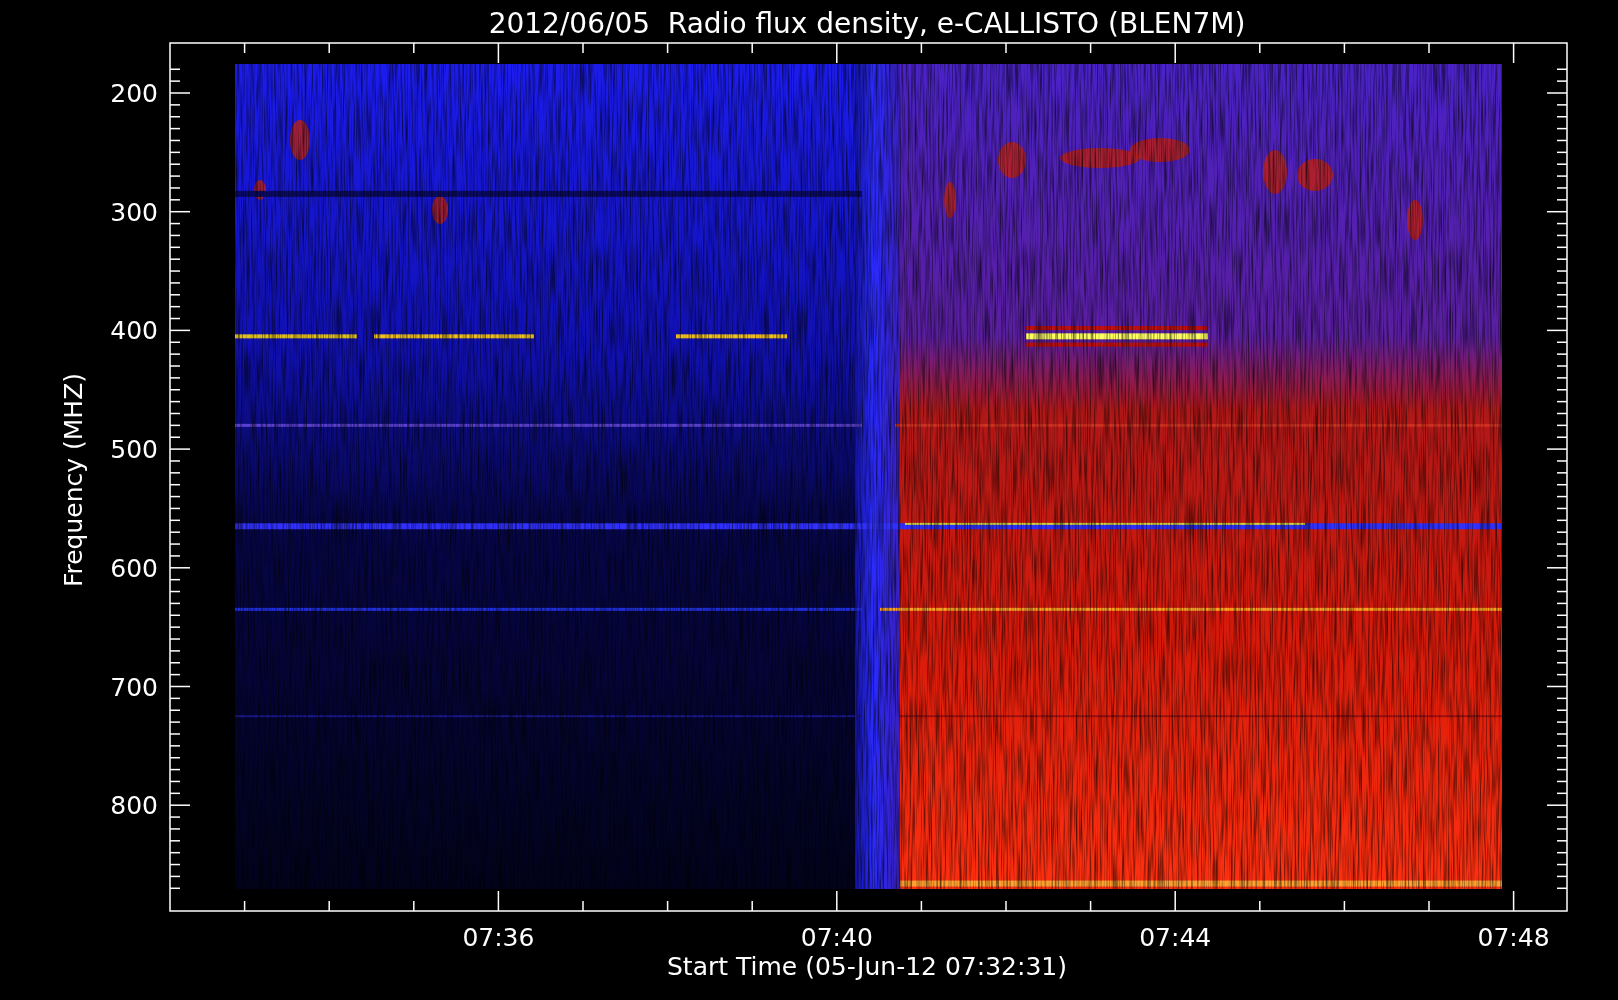  Describe the element at coordinates (134, 212) in the screenshot. I see `y-tick-label: 300` at that location.